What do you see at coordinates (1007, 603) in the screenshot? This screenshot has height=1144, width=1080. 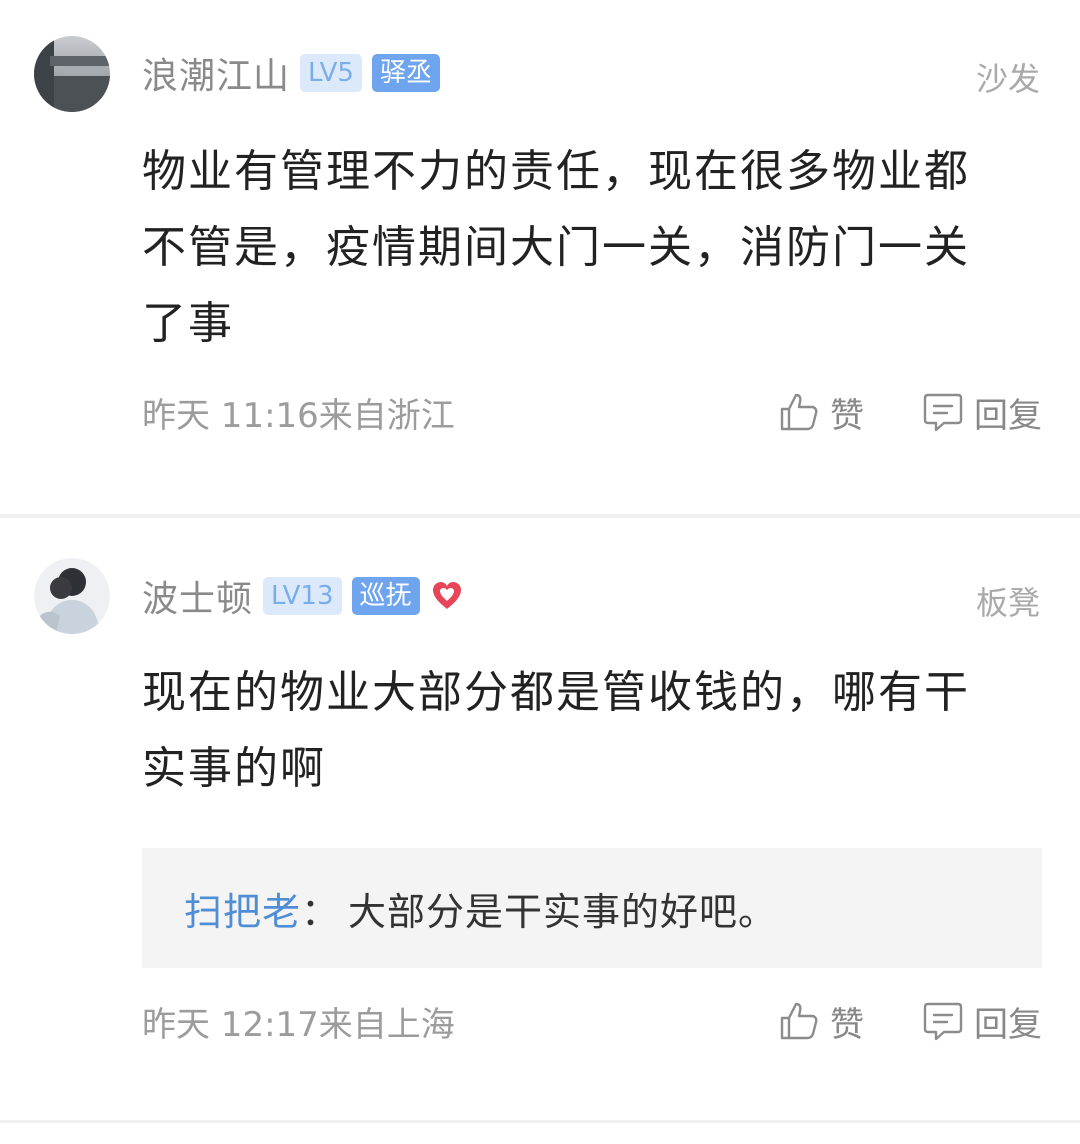 I see `floor-label: 板凳` at bounding box center [1007, 603].